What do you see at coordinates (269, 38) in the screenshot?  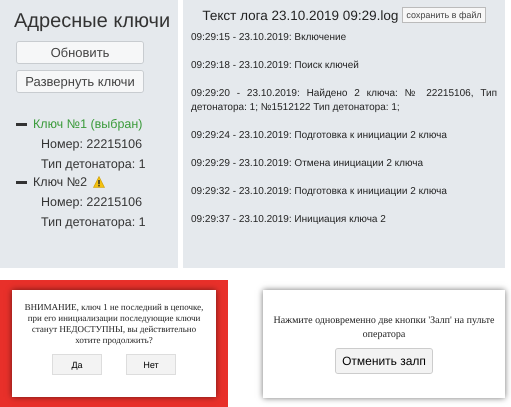 I see `log-entry: 09:29:15 - 23.10.2019: Включение` at bounding box center [269, 38].